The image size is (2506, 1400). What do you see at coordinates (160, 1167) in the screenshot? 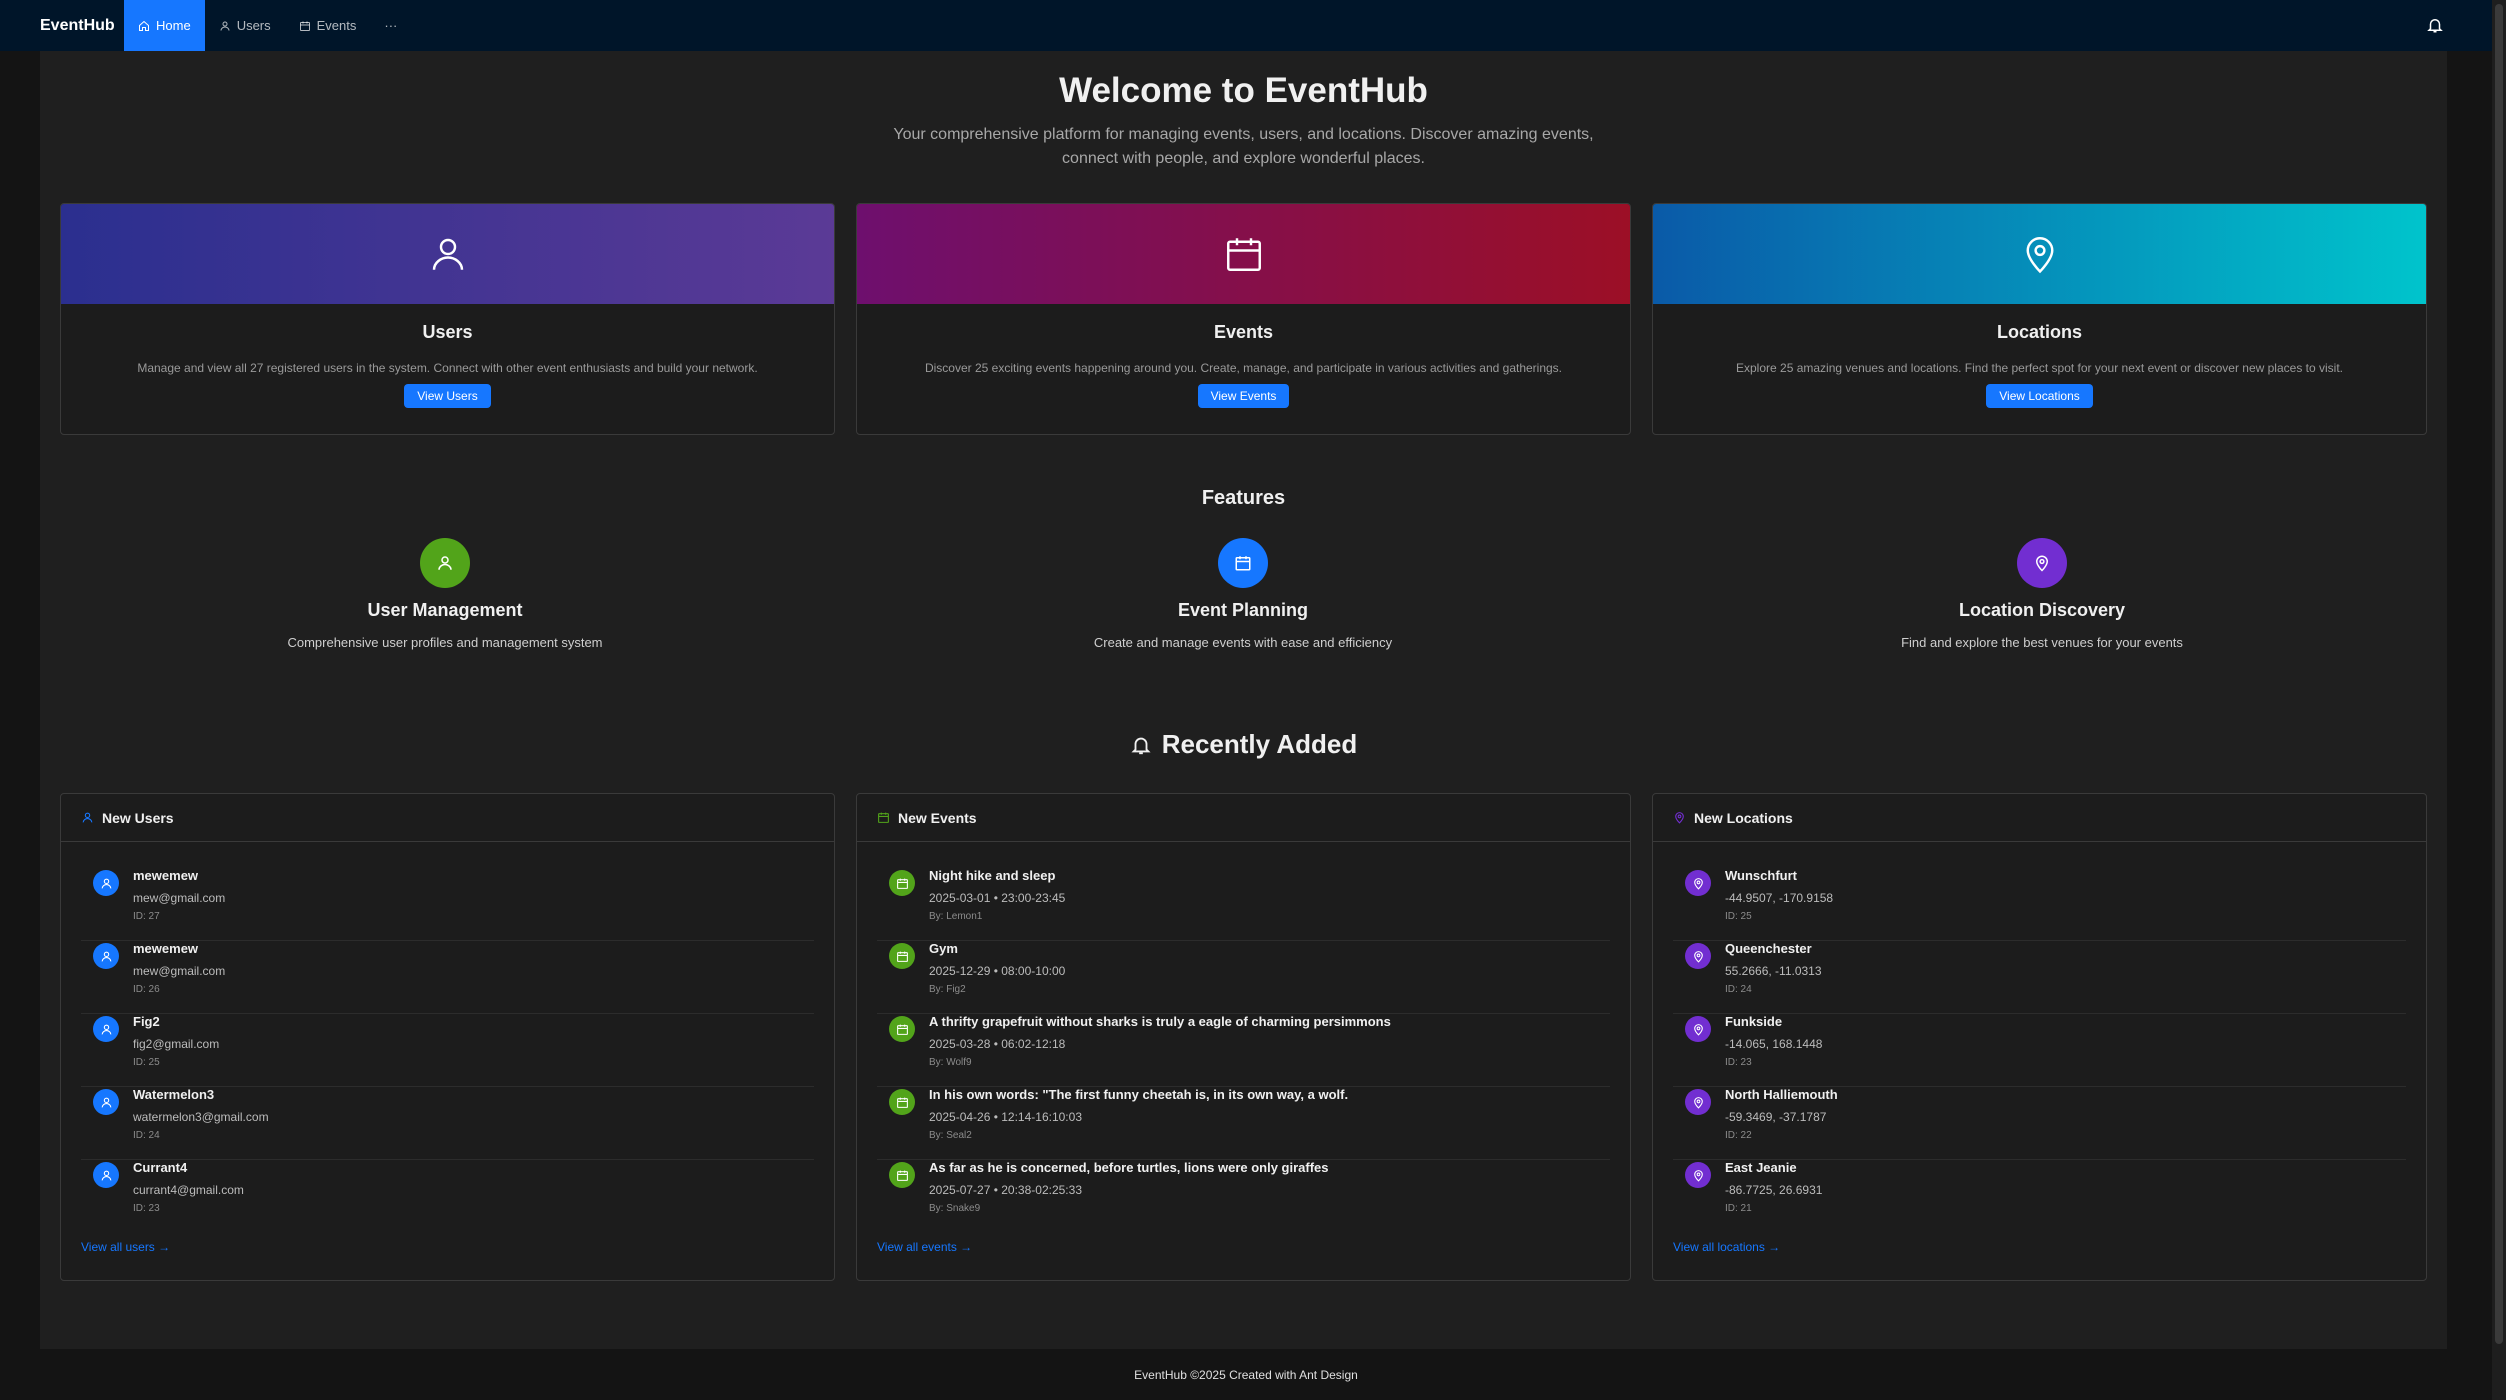
I see `item-name: Currant4` at bounding box center [160, 1167].